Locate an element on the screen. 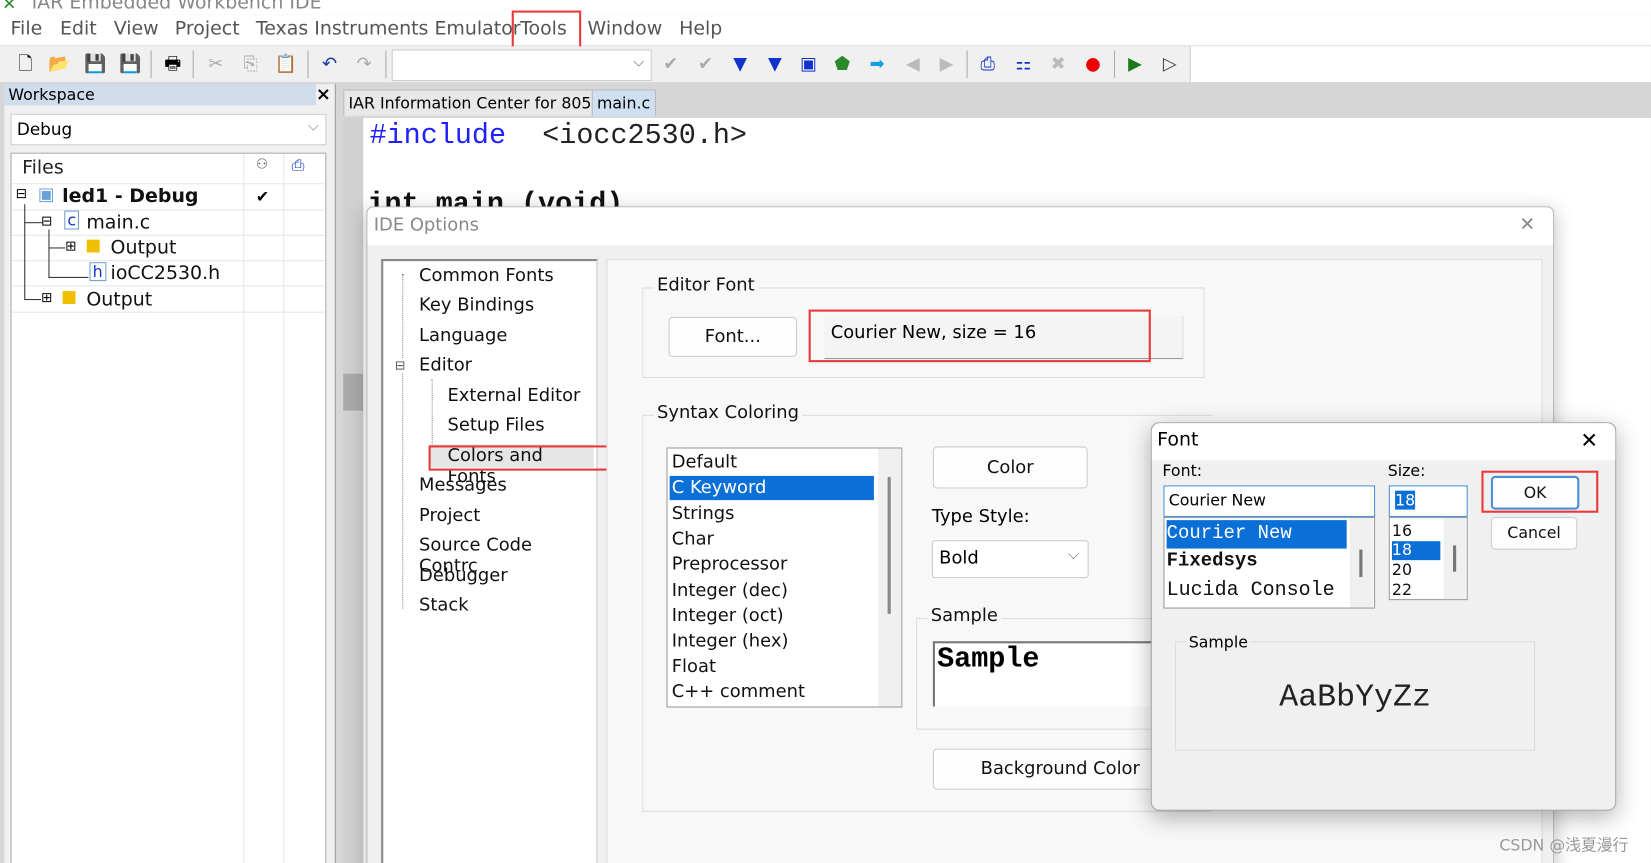 Image resolution: width=1651 pixels, height=863 pixels. syntax-item: Default is located at coordinates (704, 462).